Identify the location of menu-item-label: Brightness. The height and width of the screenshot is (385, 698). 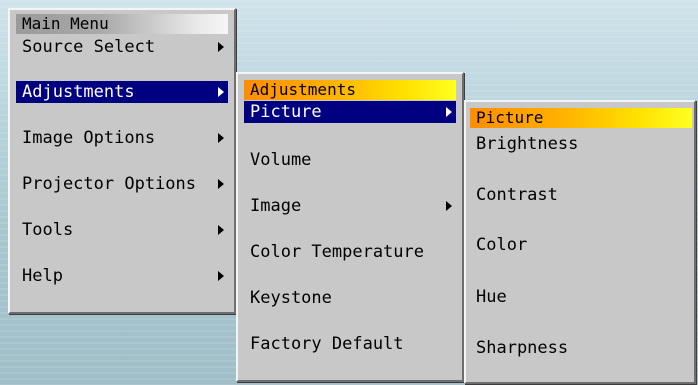
(527, 144).